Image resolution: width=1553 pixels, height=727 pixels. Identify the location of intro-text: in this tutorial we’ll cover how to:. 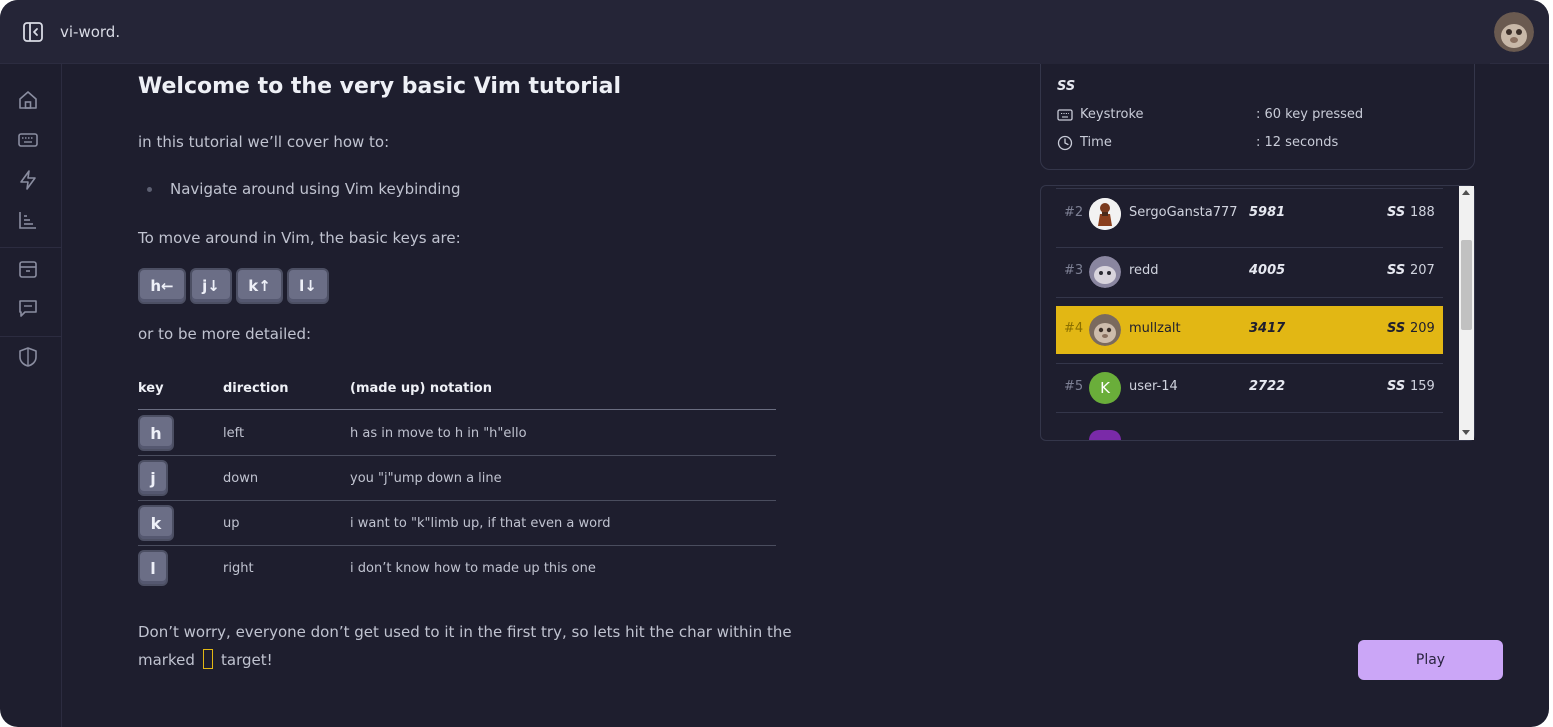
(264, 142).